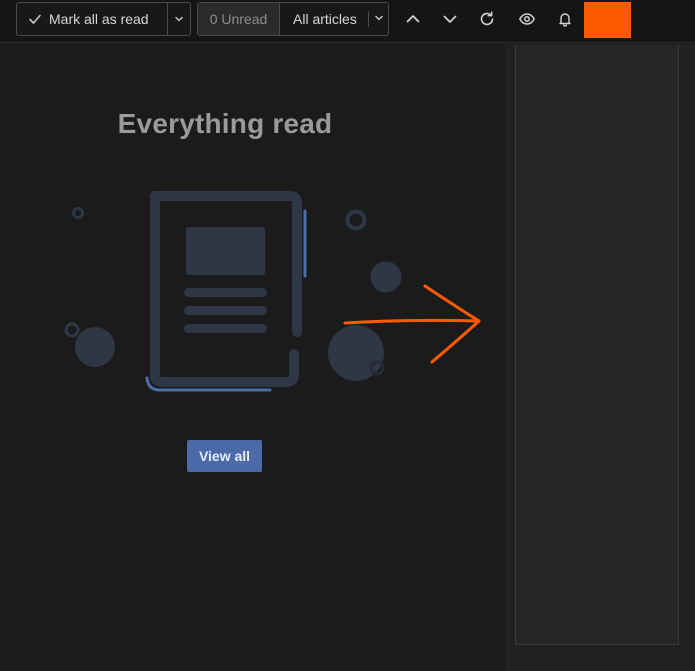 This screenshot has height=671, width=695. I want to click on eye-icon, so click(527, 19).